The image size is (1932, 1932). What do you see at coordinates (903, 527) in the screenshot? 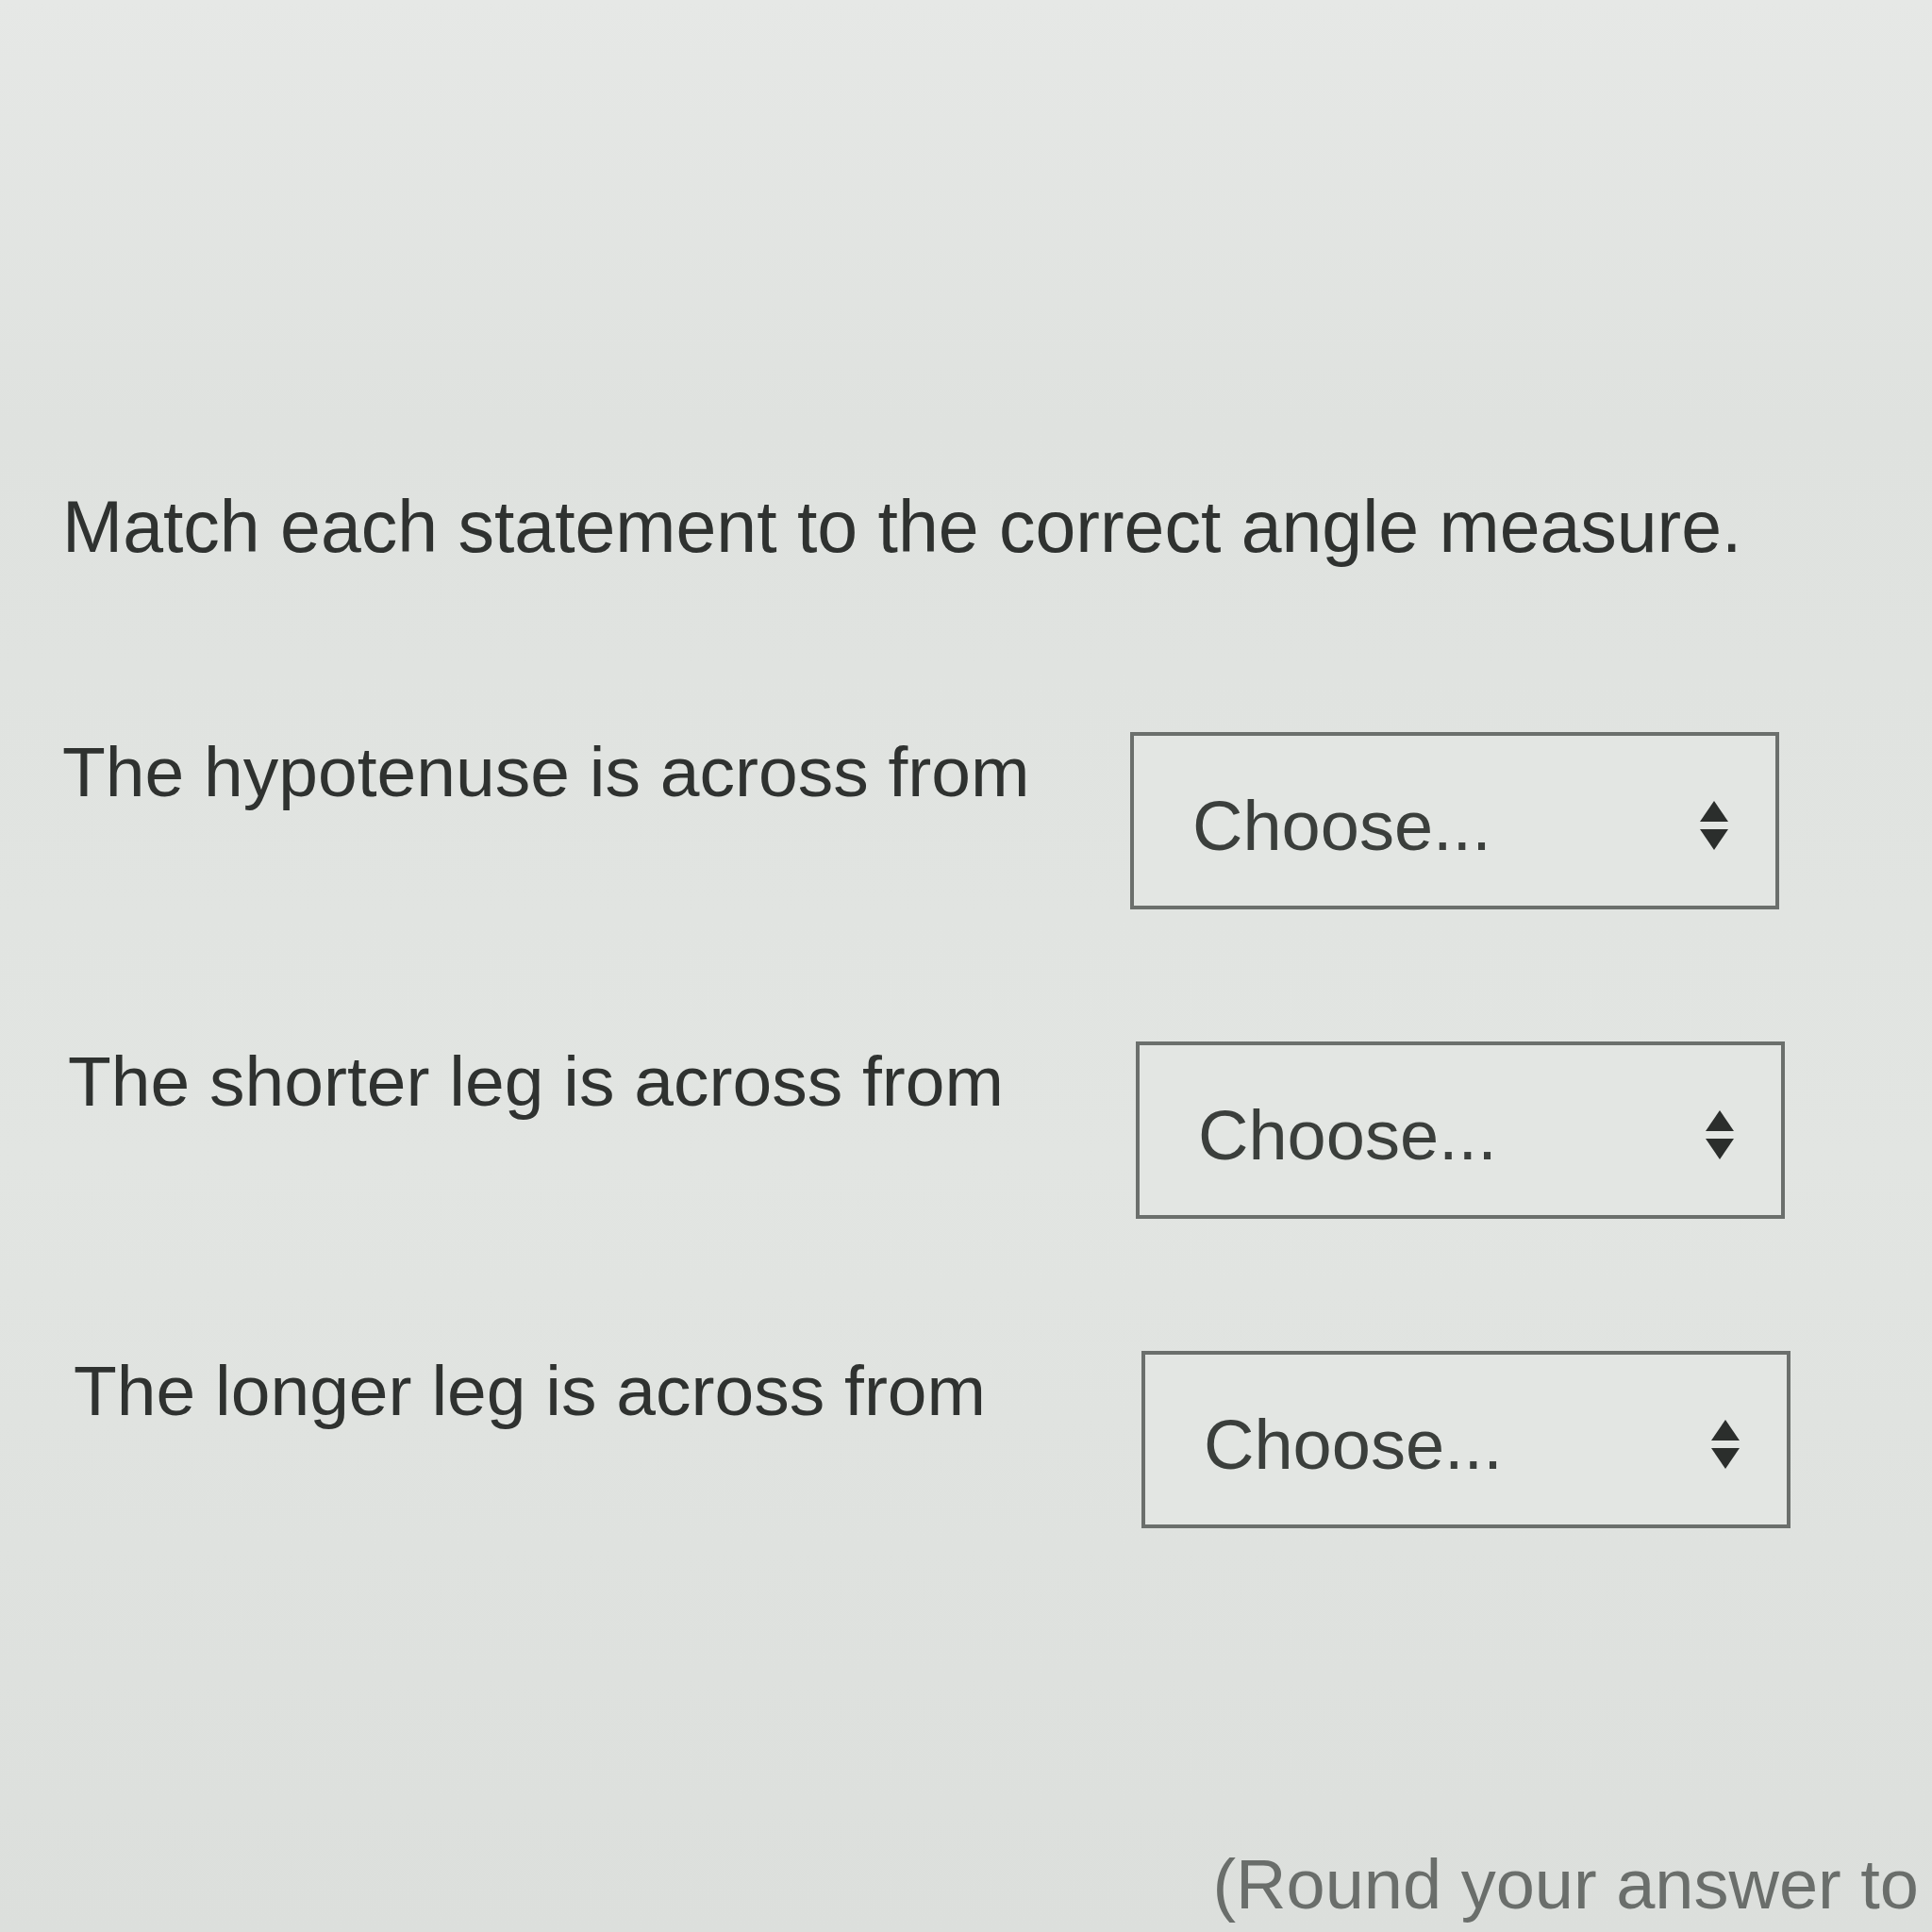
I see `instruction-text: Match each statement to the correct angle measure.` at bounding box center [903, 527].